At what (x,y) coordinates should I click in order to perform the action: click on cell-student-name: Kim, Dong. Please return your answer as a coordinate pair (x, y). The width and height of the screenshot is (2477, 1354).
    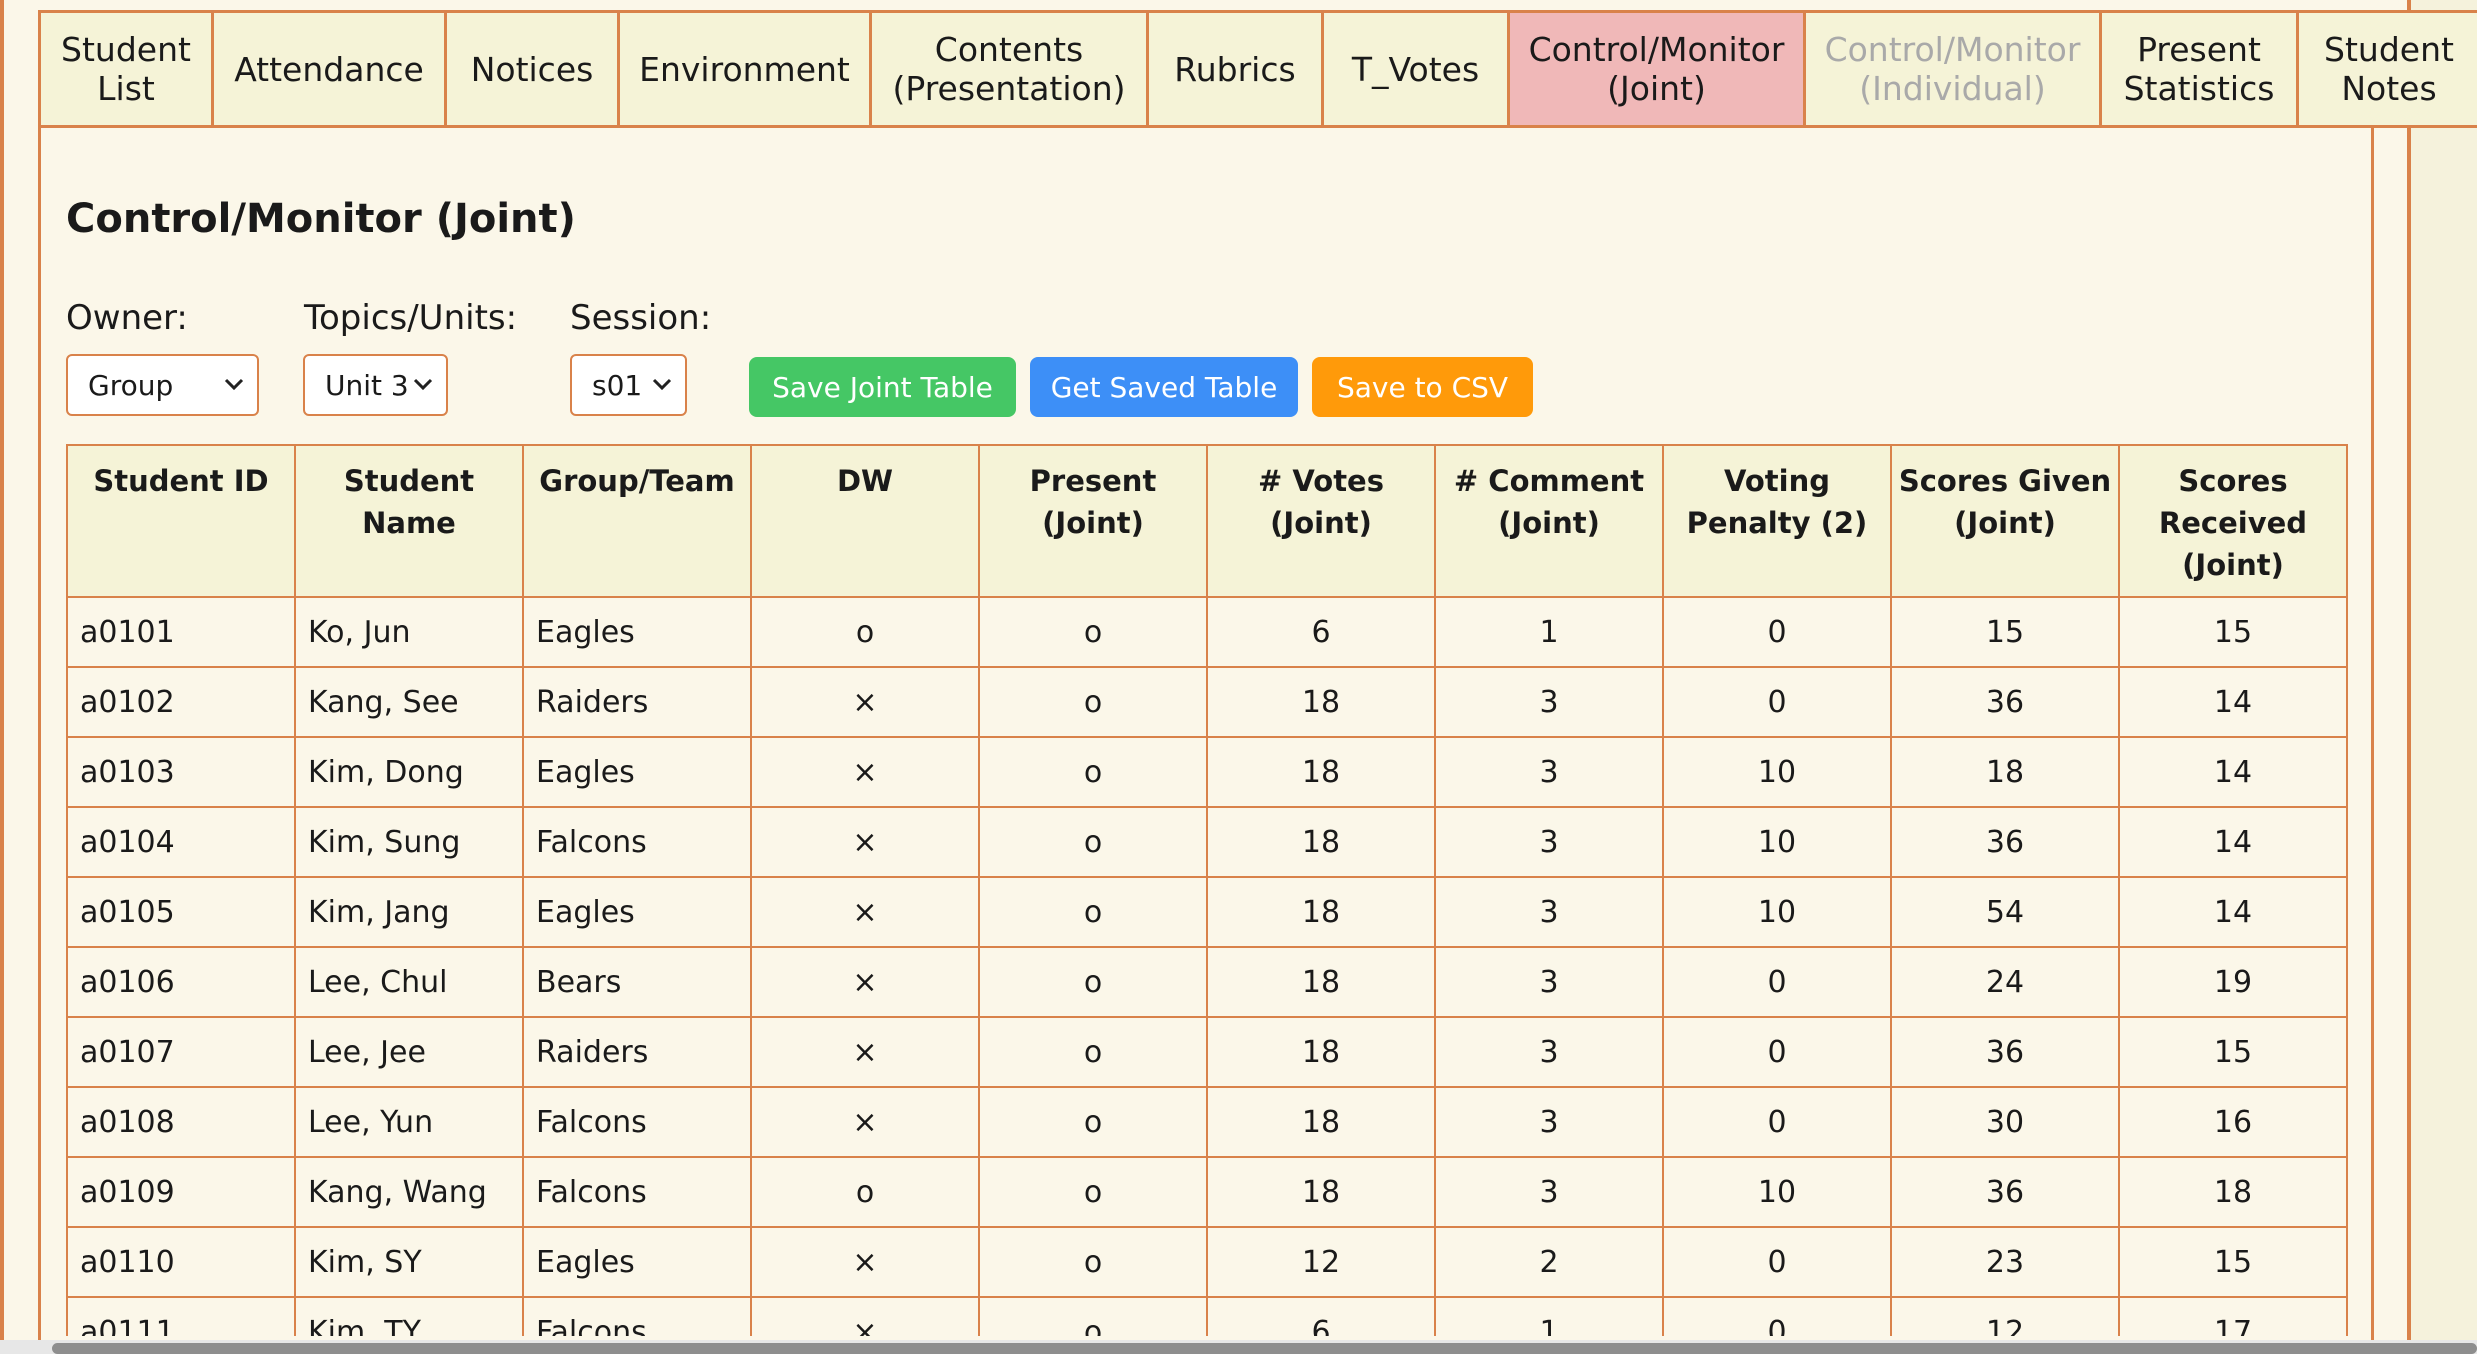
    Looking at the image, I should click on (409, 772).